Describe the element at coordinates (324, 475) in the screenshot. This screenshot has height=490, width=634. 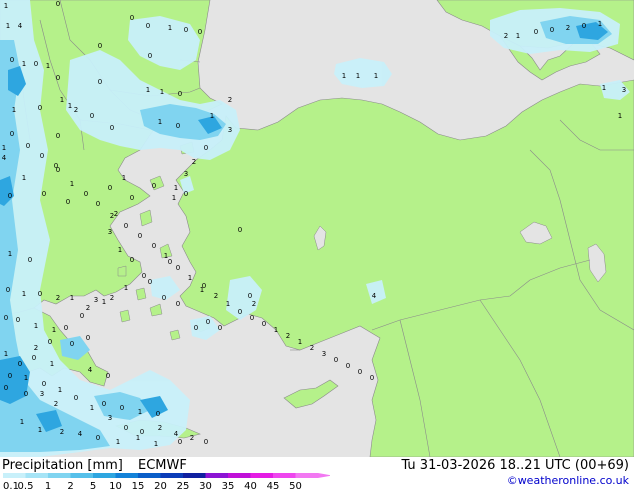
I see `scale-arrow` at that location.